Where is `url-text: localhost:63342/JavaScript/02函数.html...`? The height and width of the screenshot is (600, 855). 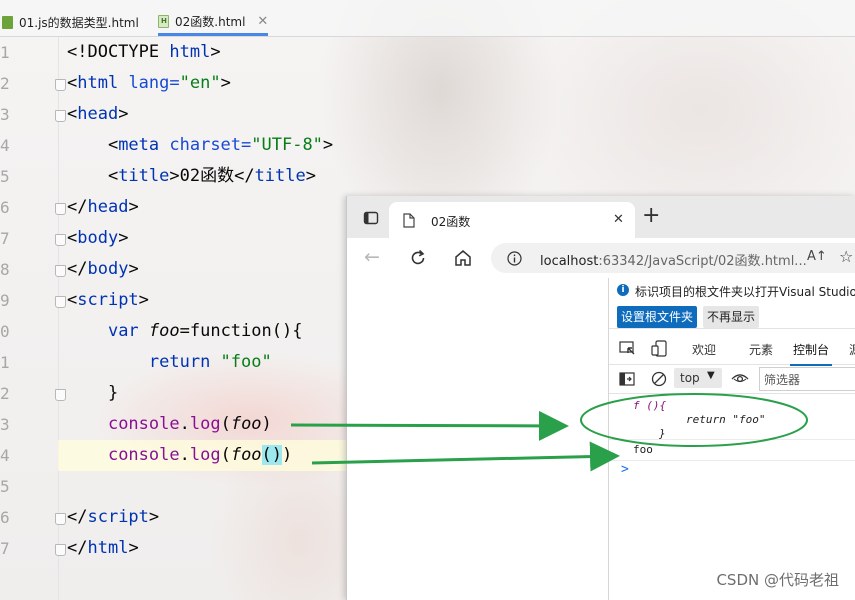
url-text: localhost:63342/JavaScript/02函数.html... is located at coordinates (673, 261).